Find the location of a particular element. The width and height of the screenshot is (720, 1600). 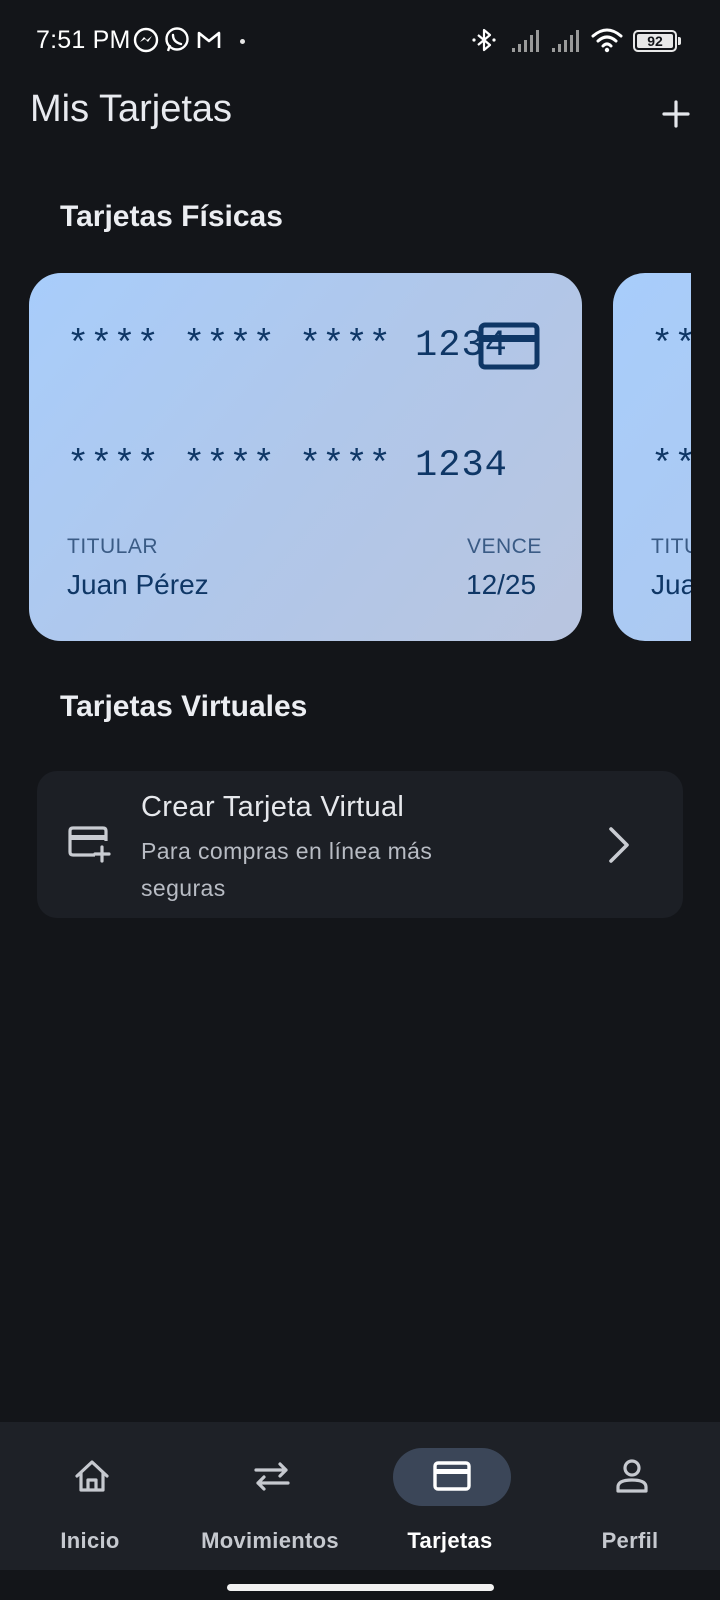

nav-label-inicio: Inicio is located at coordinates (90, 1540).